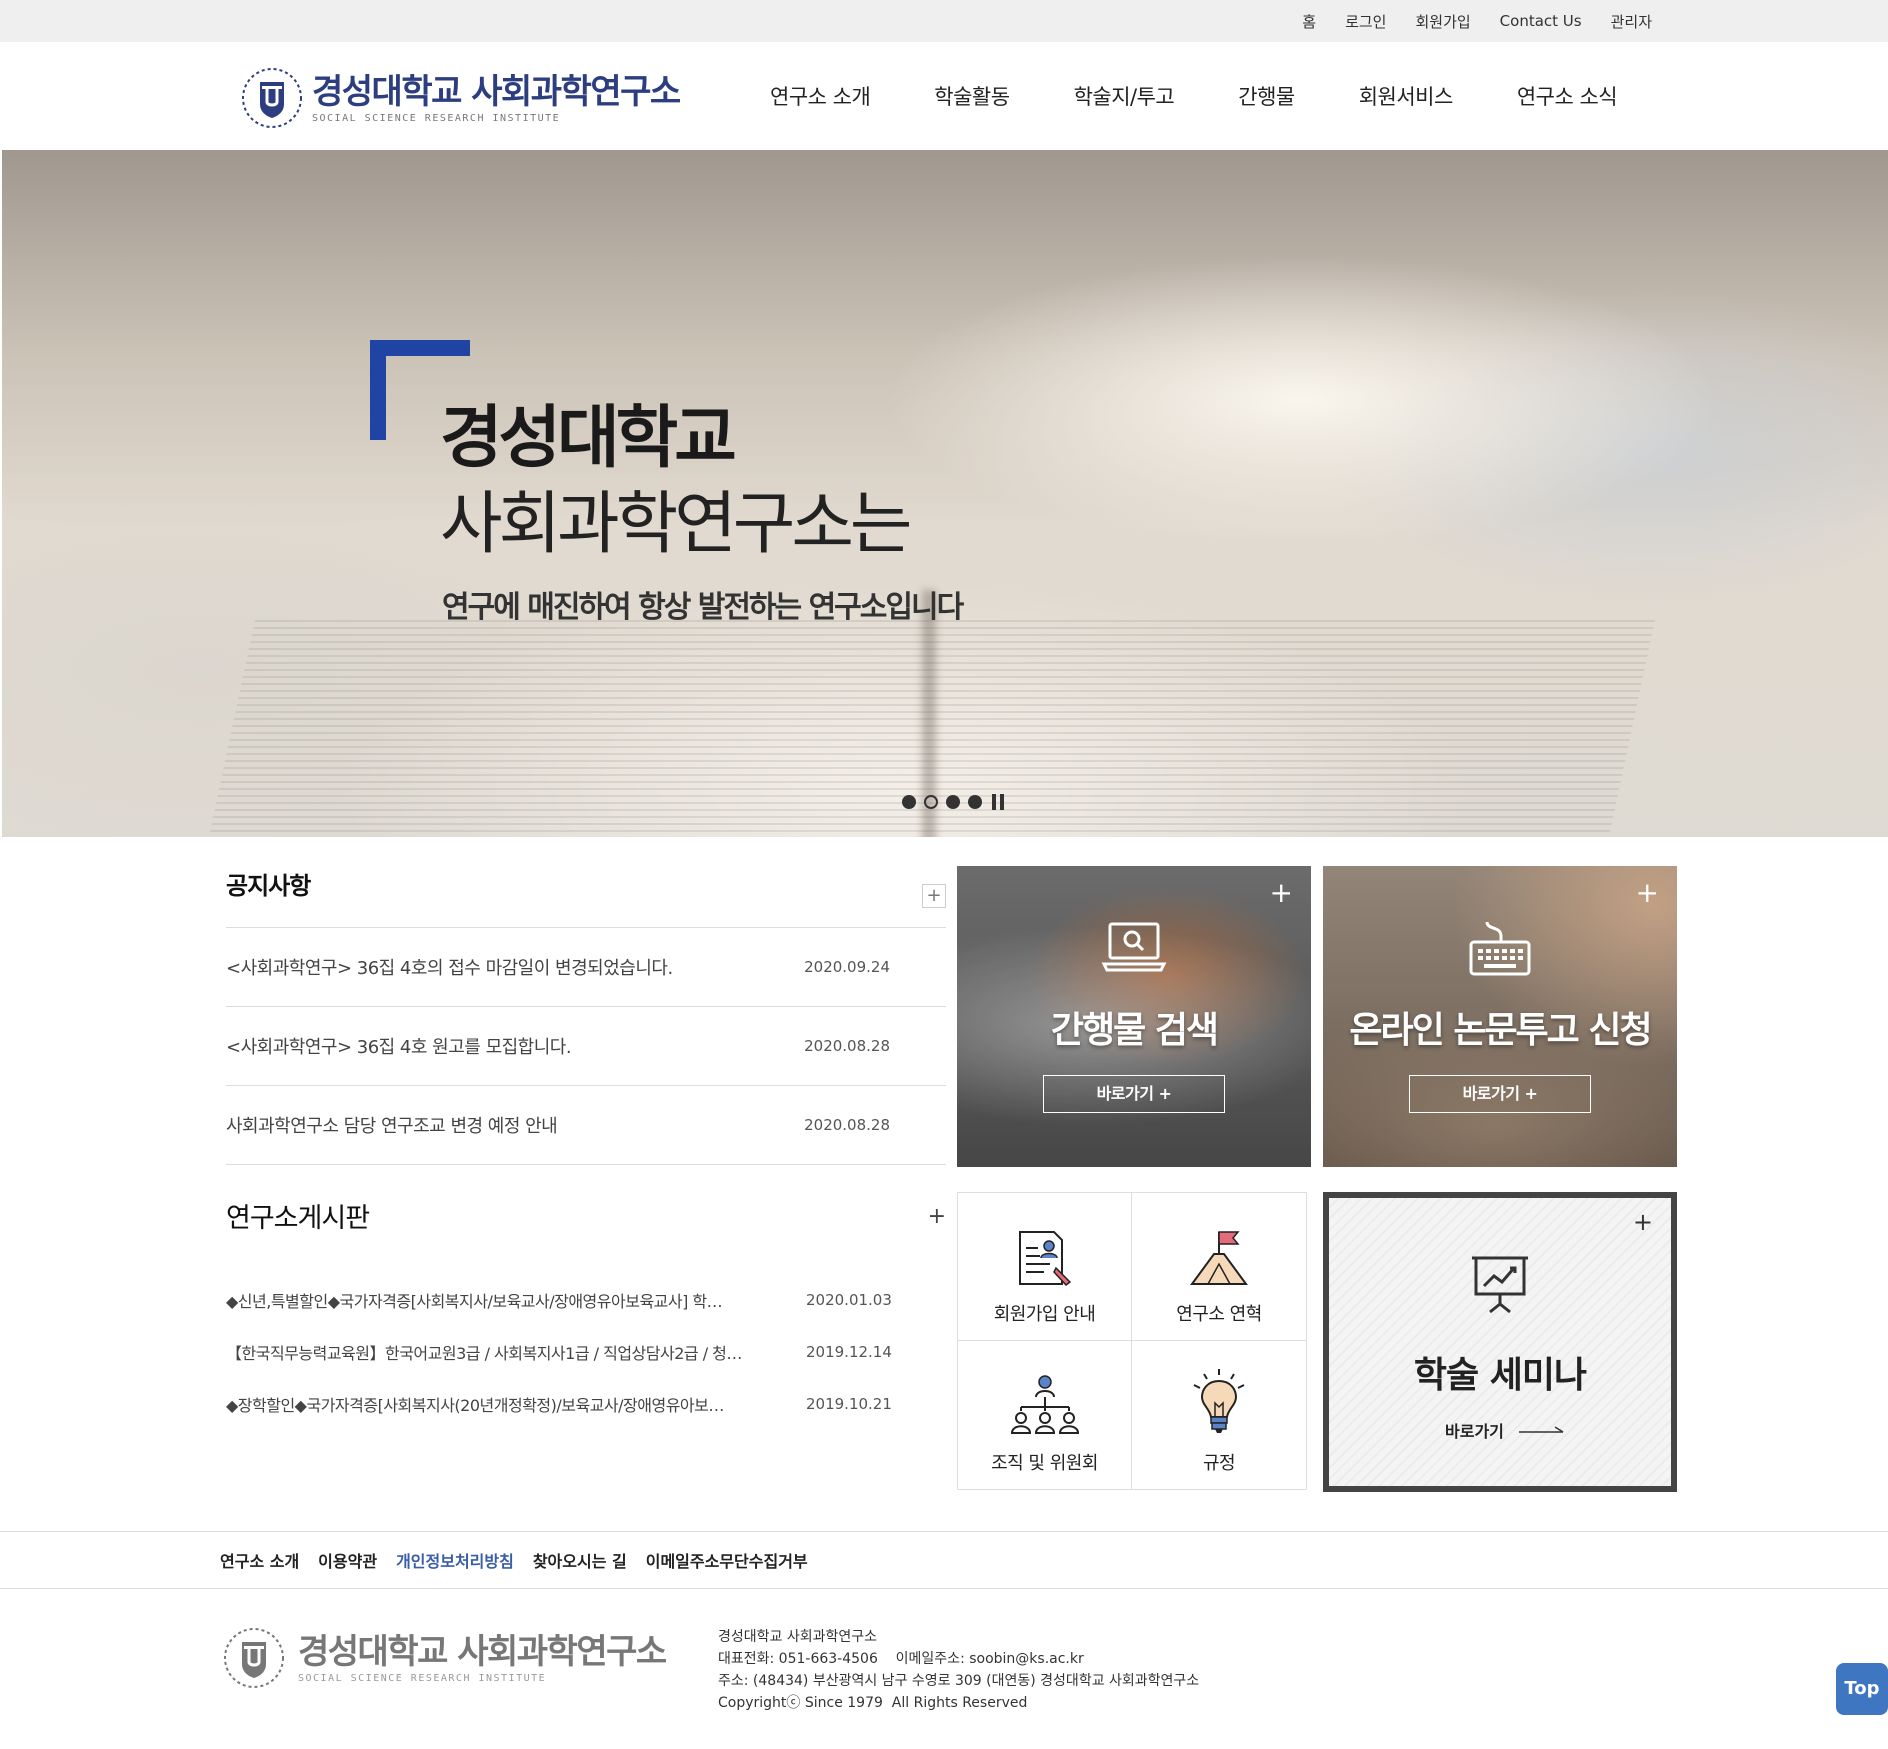  I want to click on quick-link-organization: 조직 및 위원회, so click(1045, 1415).